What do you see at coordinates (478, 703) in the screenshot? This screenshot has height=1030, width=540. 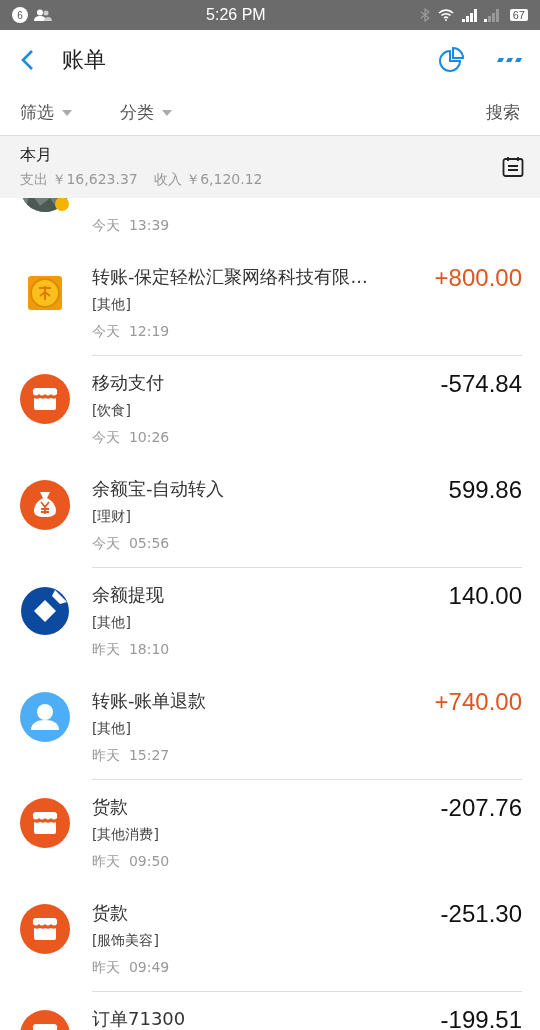 I see `transaction-amount: +740.00` at bounding box center [478, 703].